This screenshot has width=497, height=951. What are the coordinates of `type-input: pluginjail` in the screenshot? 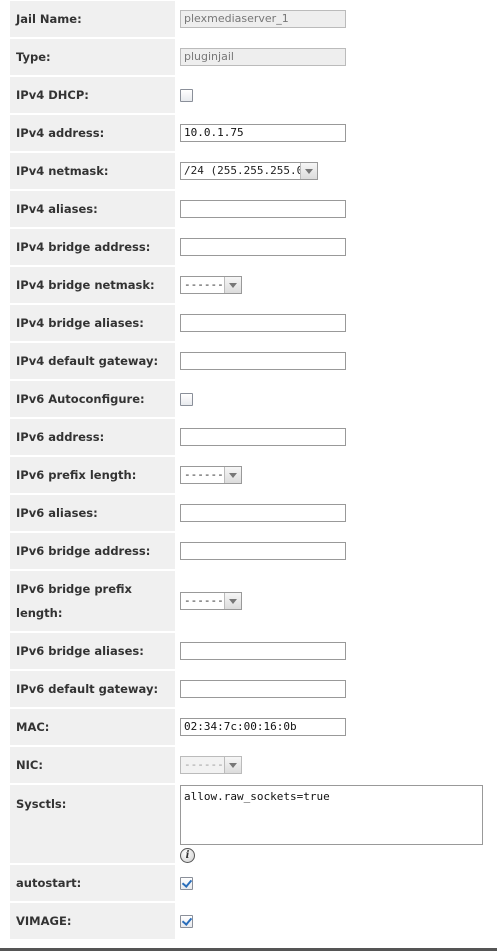 It's located at (263, 57).